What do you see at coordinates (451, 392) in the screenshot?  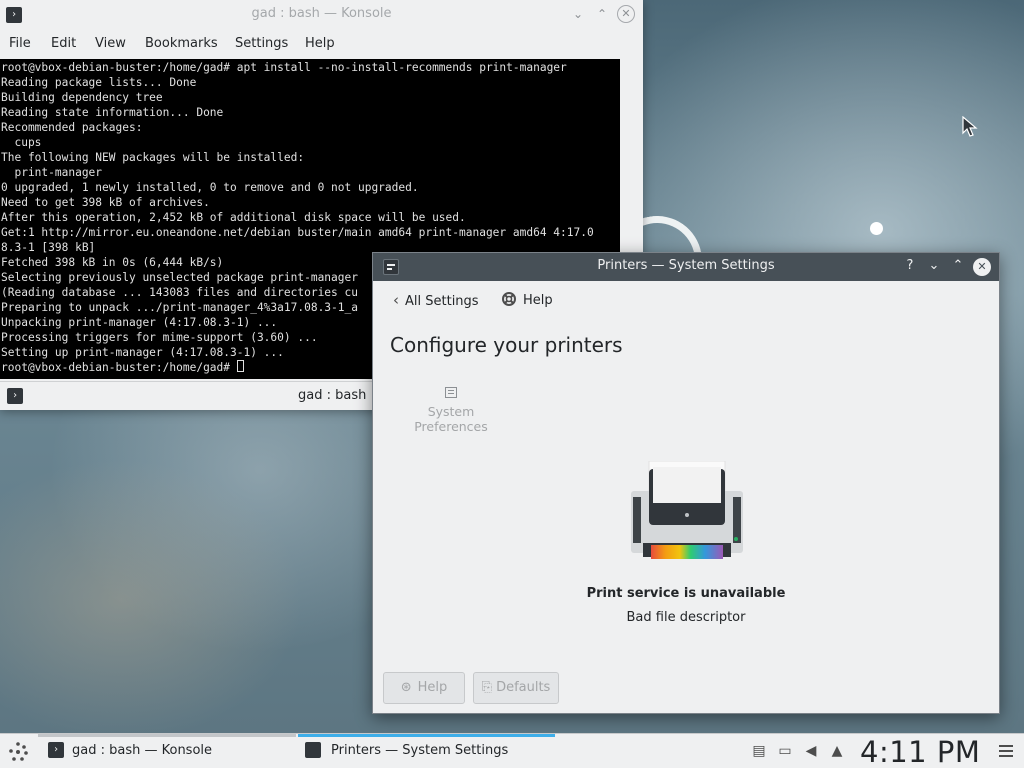 I see `preferences-icon` at bounding box center [451, 392].